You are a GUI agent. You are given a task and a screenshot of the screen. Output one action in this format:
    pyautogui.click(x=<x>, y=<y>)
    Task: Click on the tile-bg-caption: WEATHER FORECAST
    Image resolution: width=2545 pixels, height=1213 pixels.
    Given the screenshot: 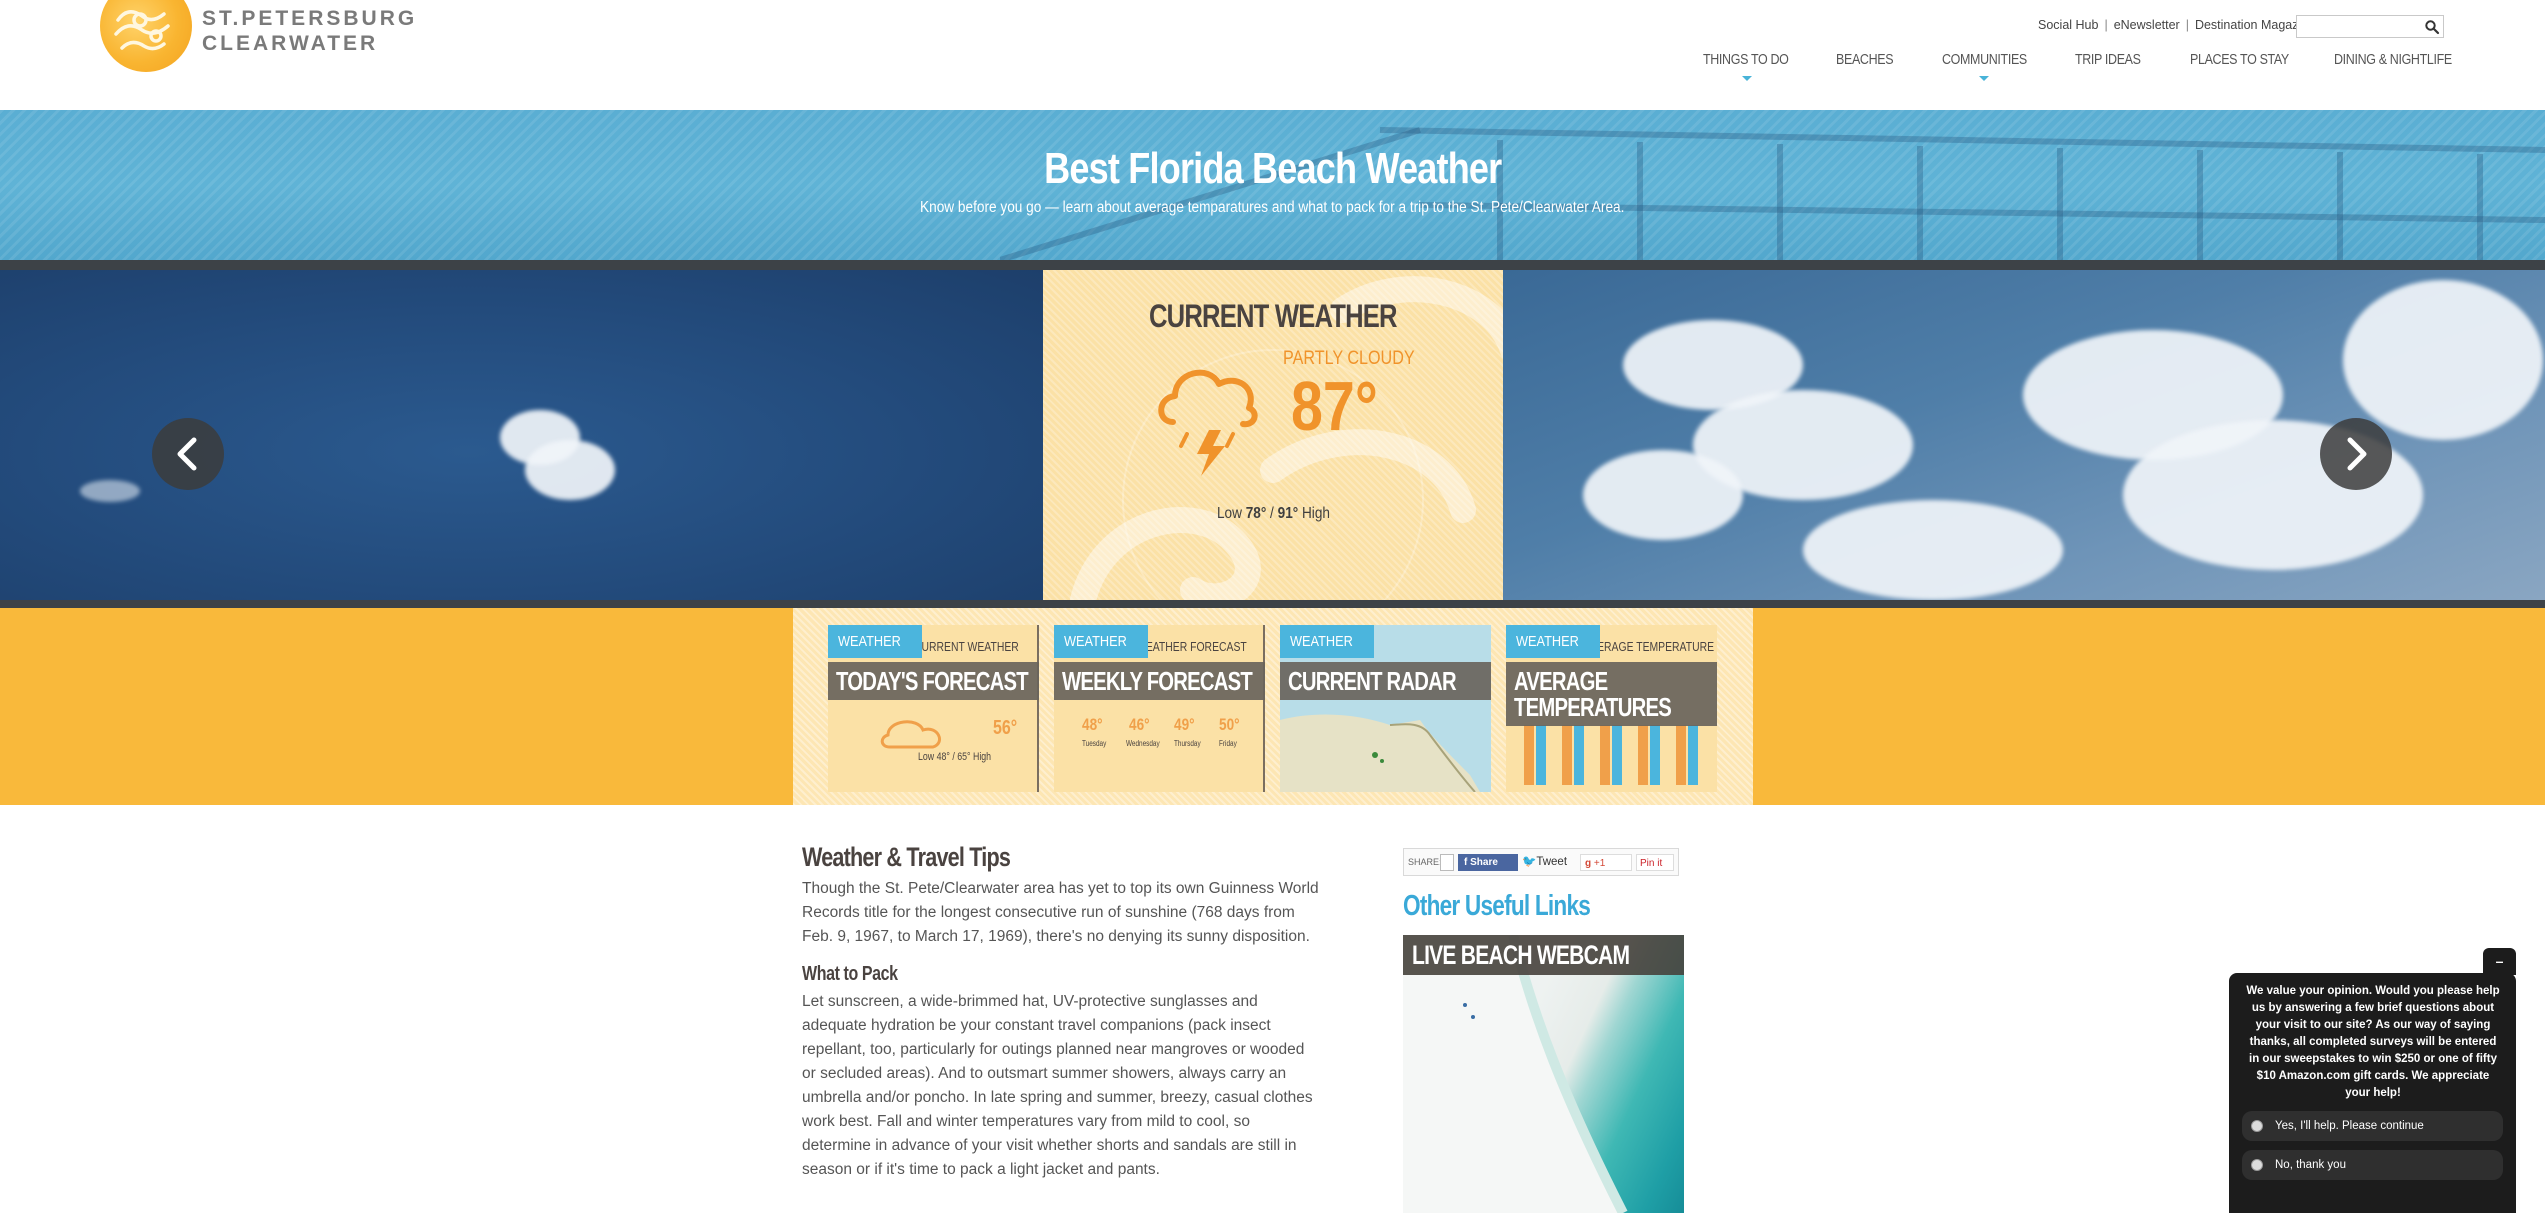 What is the action you would take?
    pyautogui.click(x=1191, y=646)
    